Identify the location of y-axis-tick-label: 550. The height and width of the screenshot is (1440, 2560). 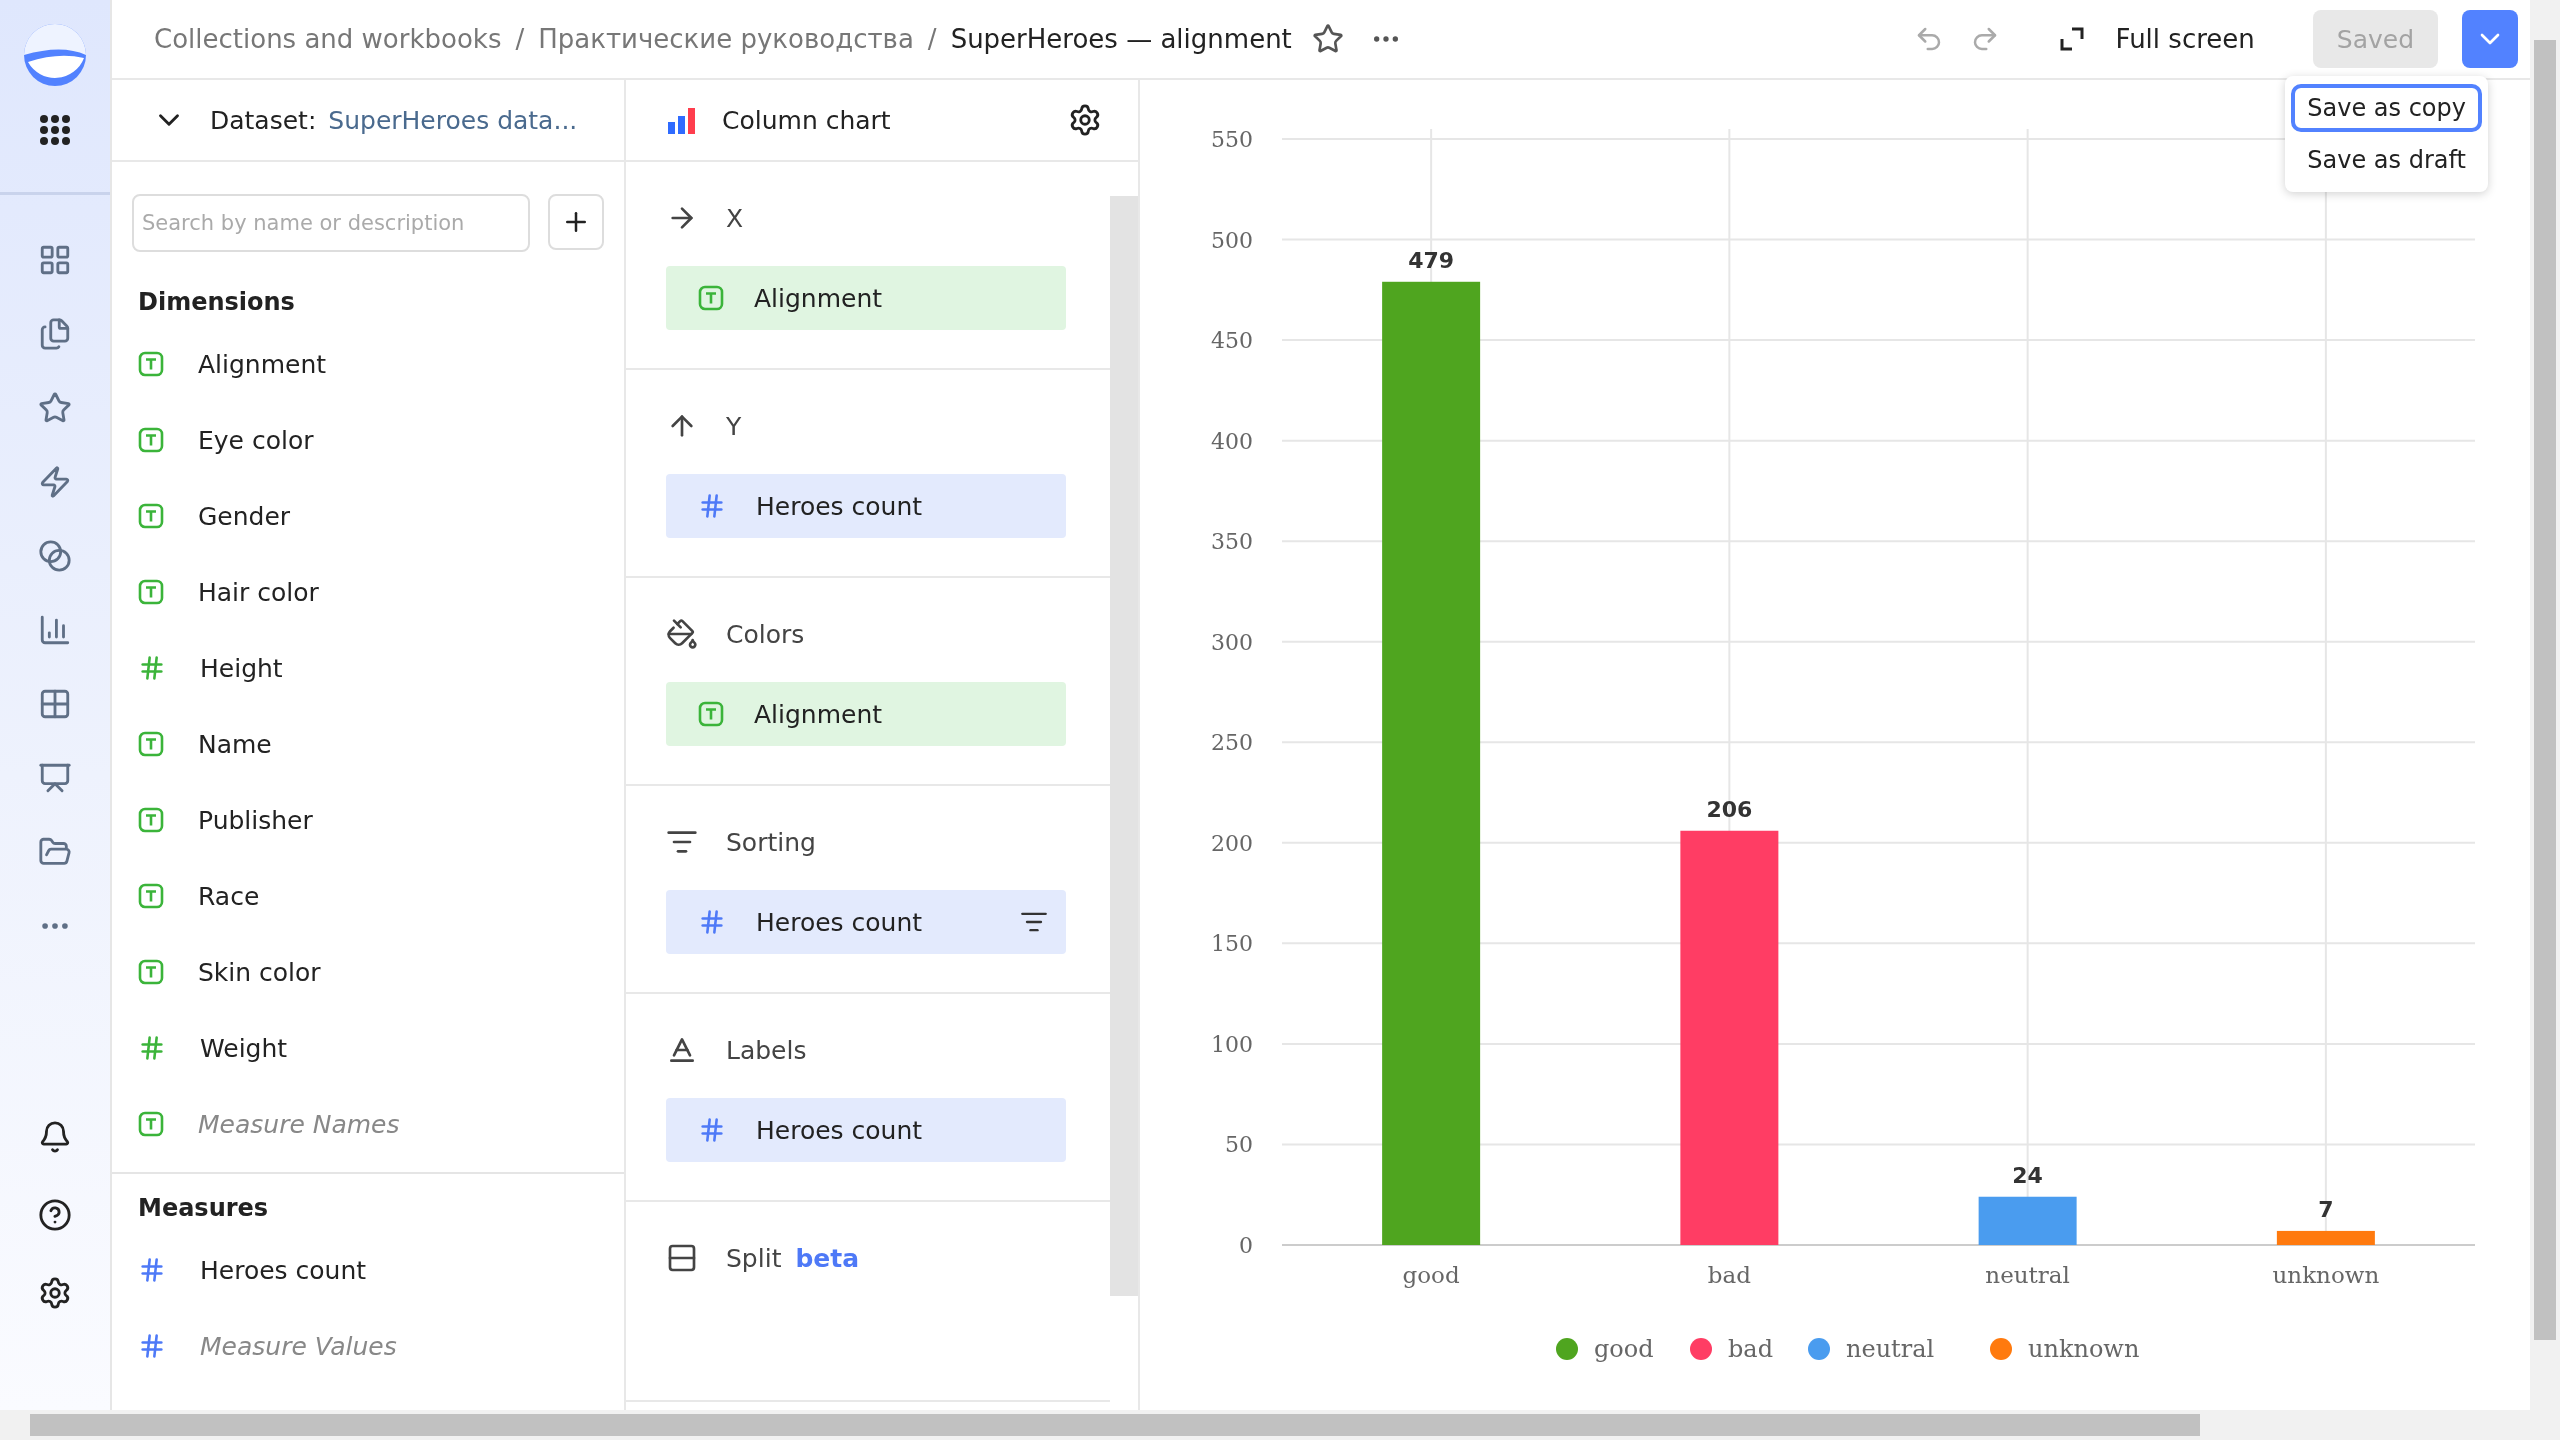
(1232, 139).